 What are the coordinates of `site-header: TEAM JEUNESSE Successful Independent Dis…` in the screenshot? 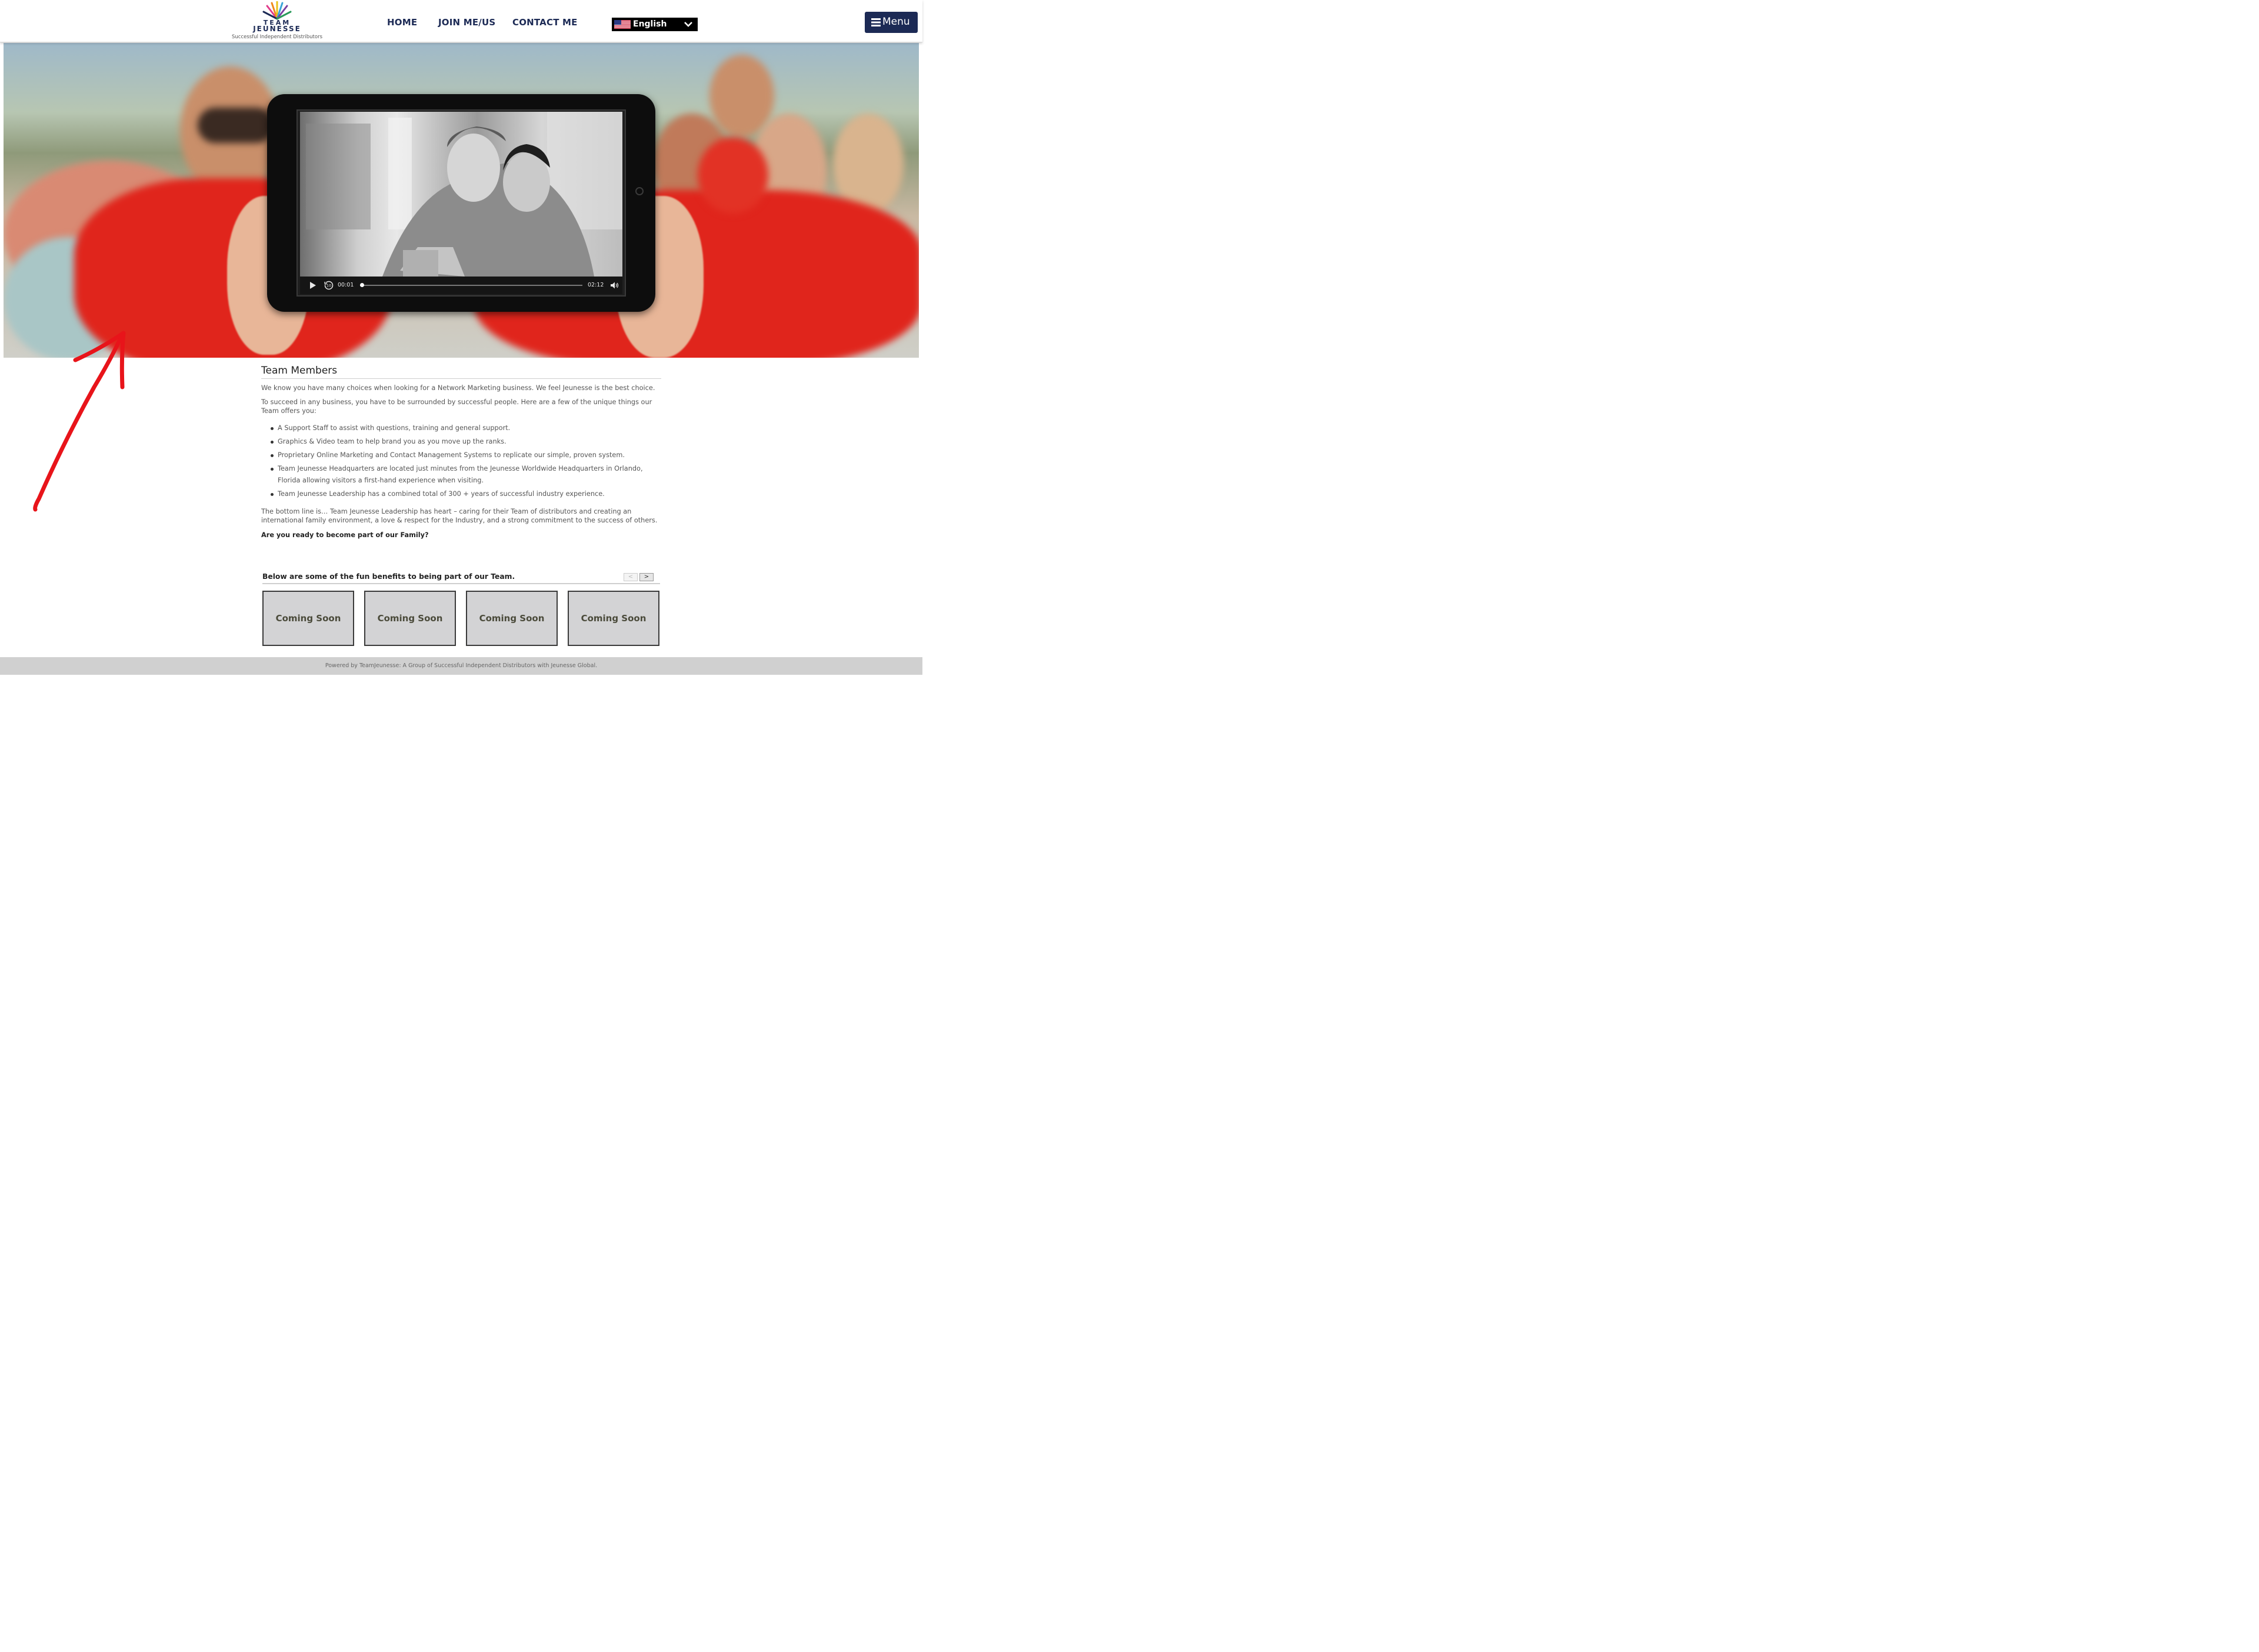 It's located at (461, 21).